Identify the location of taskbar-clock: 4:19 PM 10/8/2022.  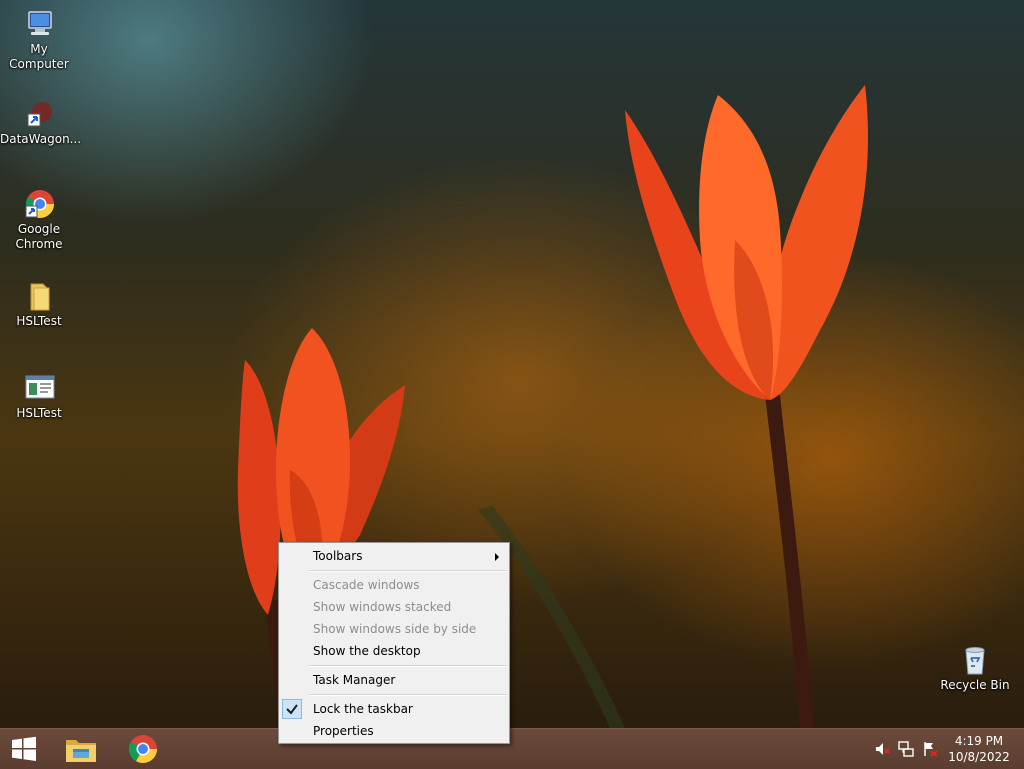
(979, 749).